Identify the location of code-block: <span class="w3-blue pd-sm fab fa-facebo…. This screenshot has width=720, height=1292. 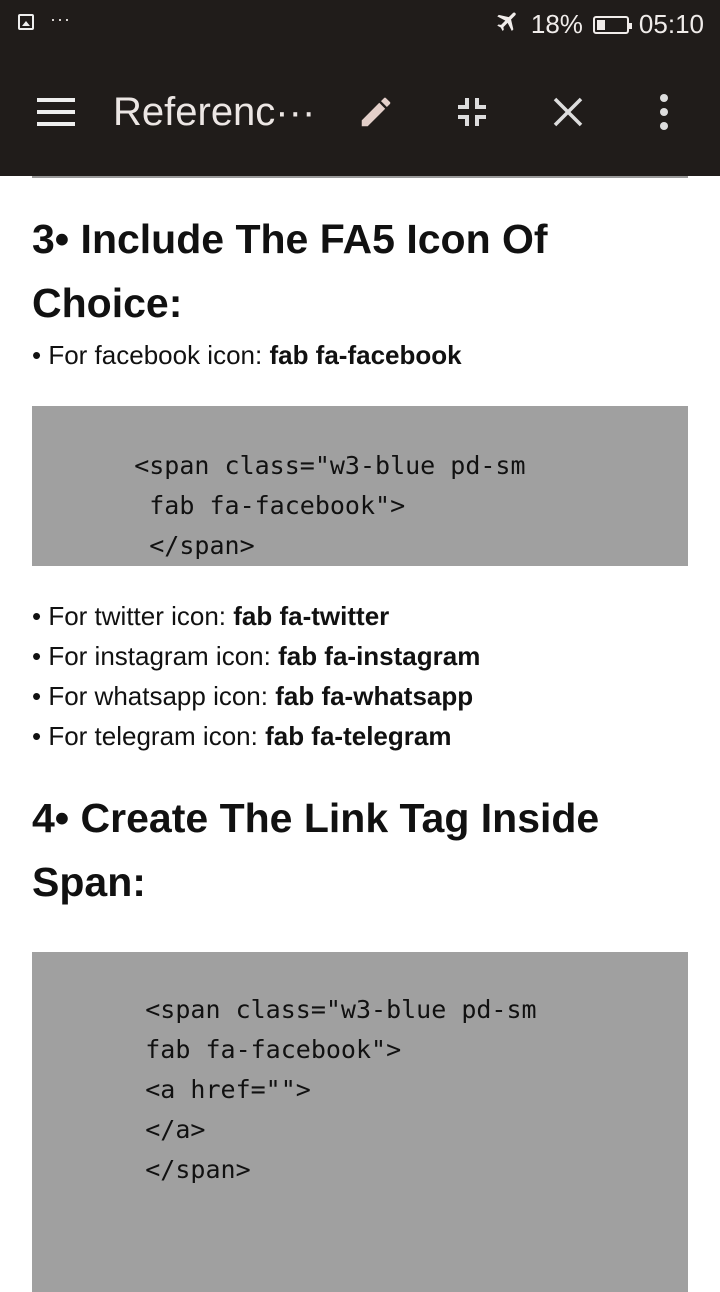
(360, 486).